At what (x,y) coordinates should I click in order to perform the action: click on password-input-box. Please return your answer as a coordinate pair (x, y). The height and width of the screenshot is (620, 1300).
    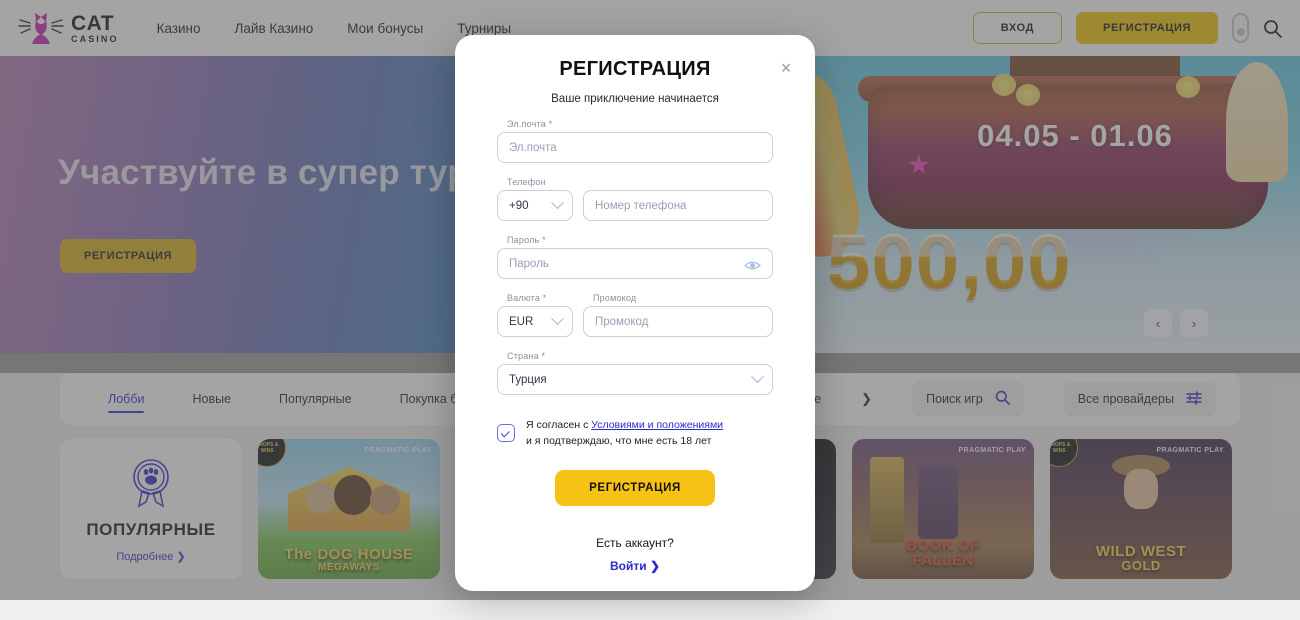
    Looking at the image, I should click on (635, 263).